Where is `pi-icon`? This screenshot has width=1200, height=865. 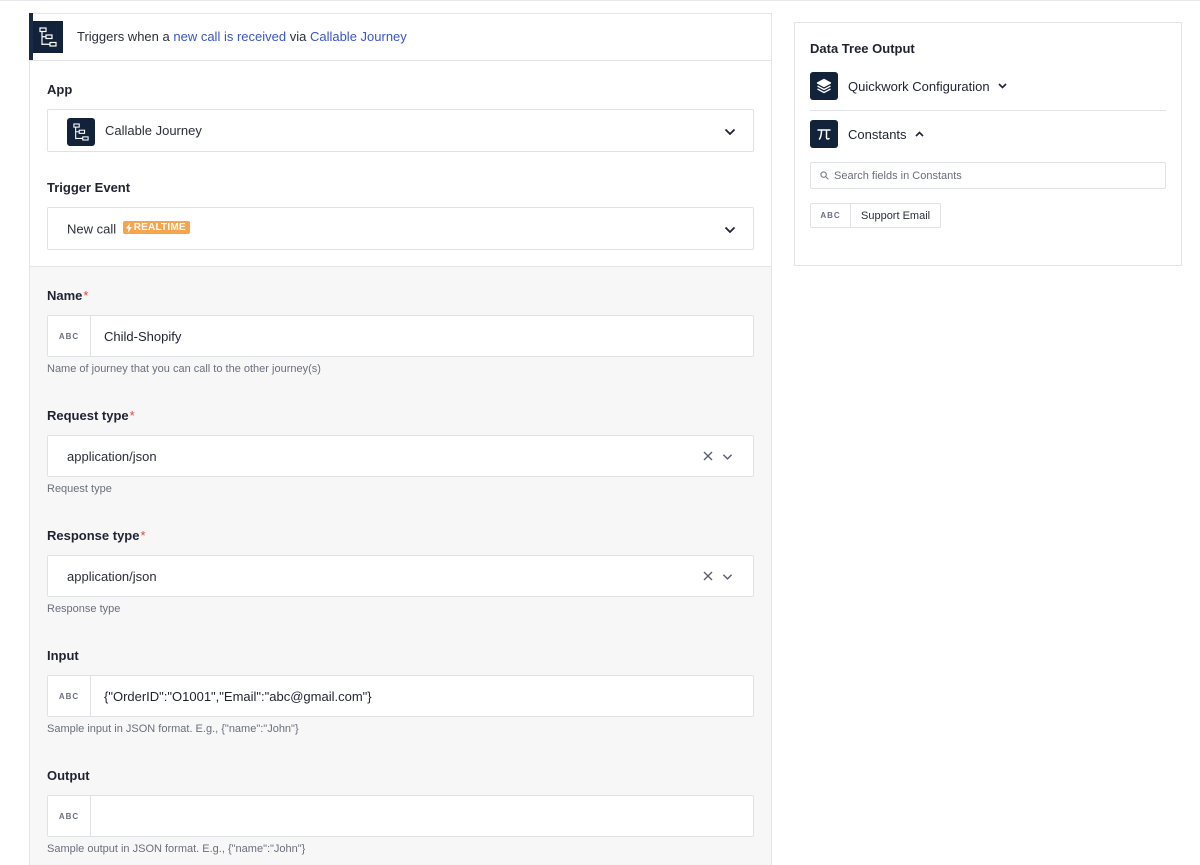
pi-icon is located at coordinates (824, 134).